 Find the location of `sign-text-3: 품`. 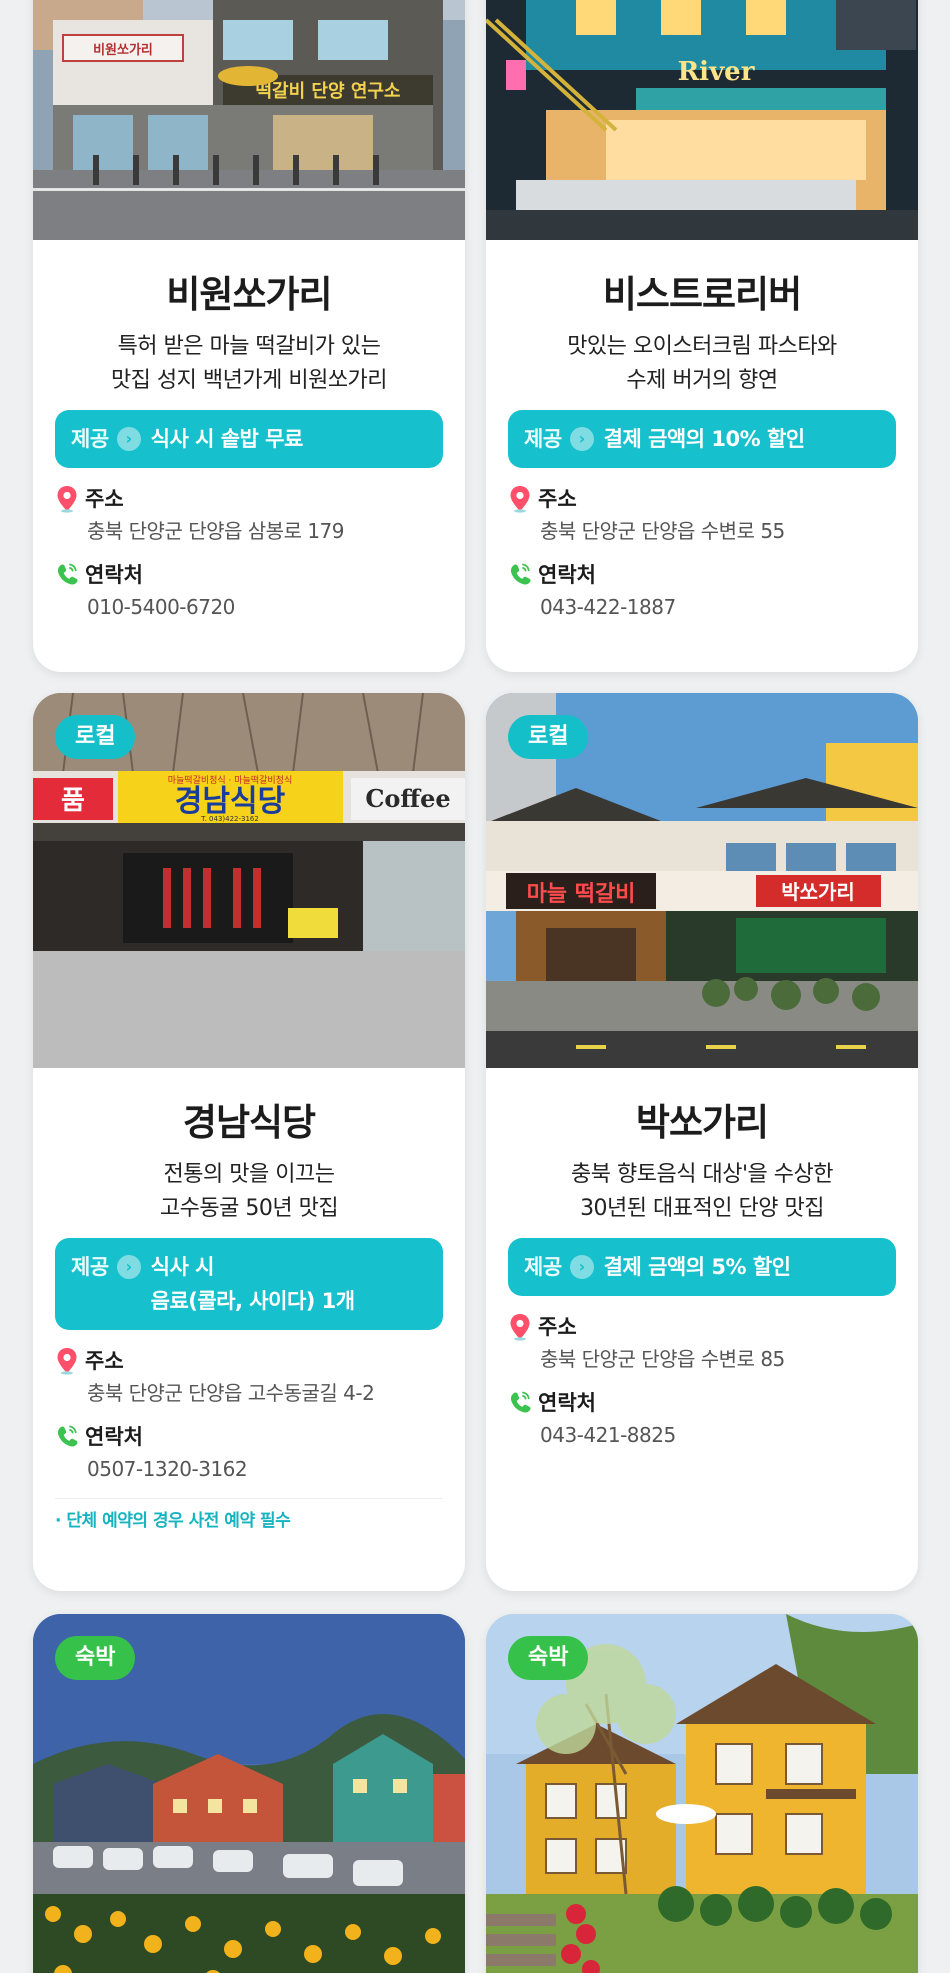

sign-text-3: 품 is located at coordinates (73, 801).